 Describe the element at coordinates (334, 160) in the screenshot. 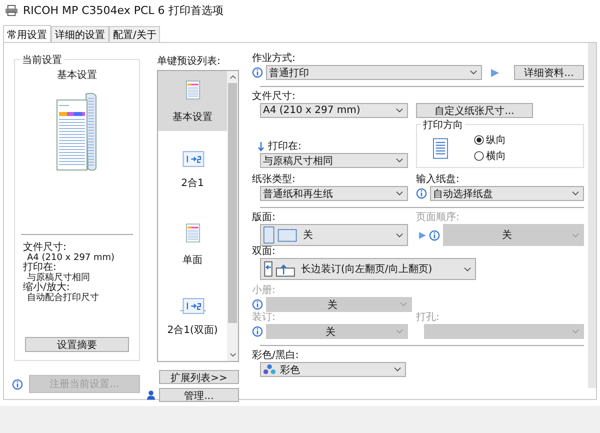

I see `dropdown: 与原稿尺寸相同` at that location.